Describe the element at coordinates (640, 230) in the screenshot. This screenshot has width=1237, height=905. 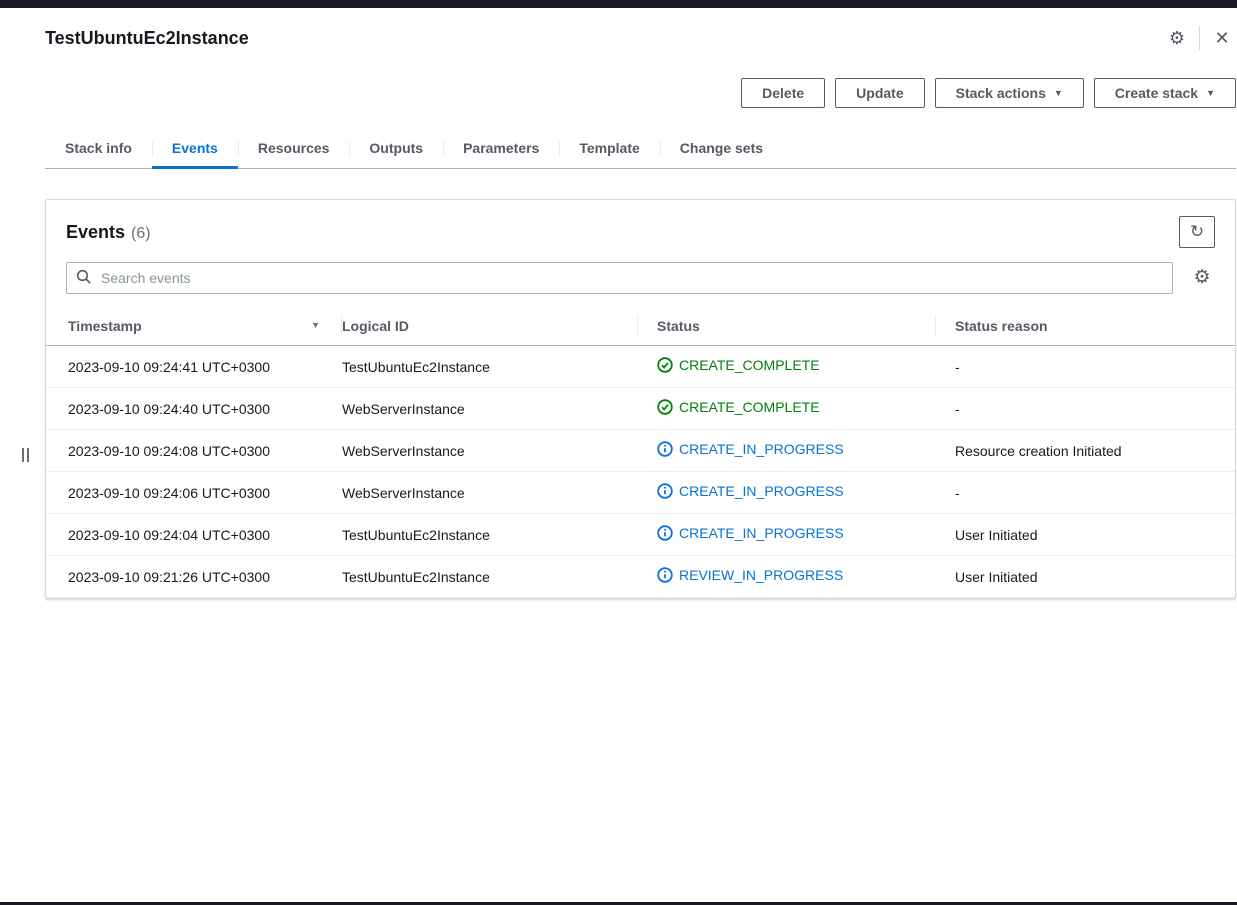
I see `events-card-header: Events (6) ↻` at that location.